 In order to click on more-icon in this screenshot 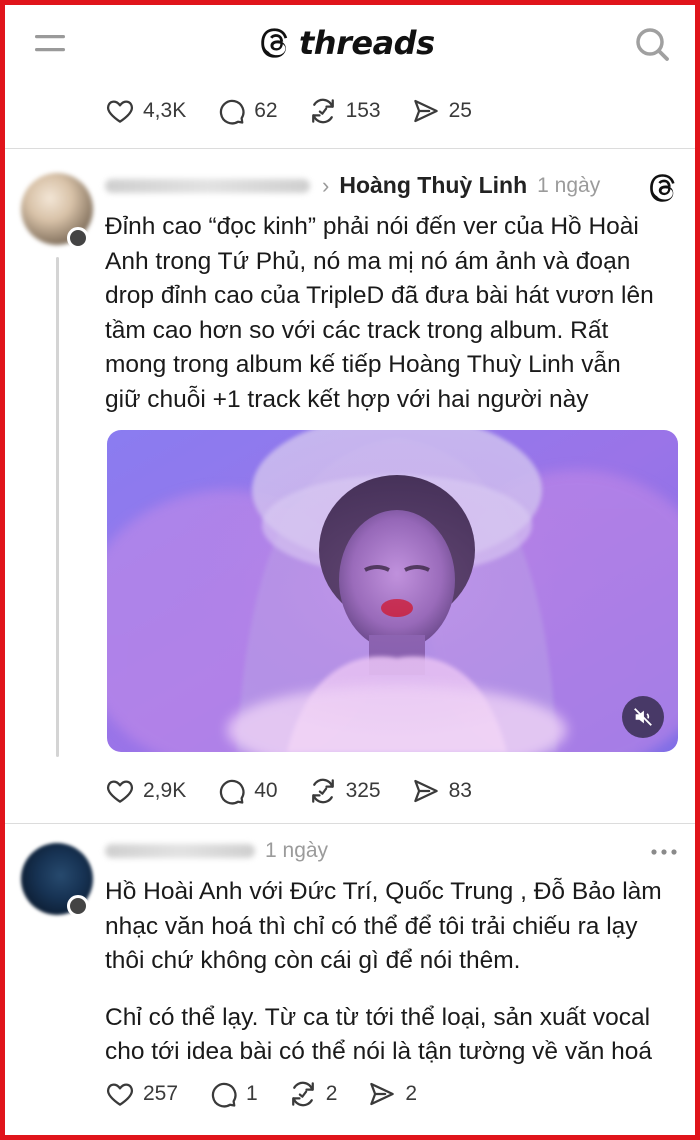, I will do `click(664, 852)`.